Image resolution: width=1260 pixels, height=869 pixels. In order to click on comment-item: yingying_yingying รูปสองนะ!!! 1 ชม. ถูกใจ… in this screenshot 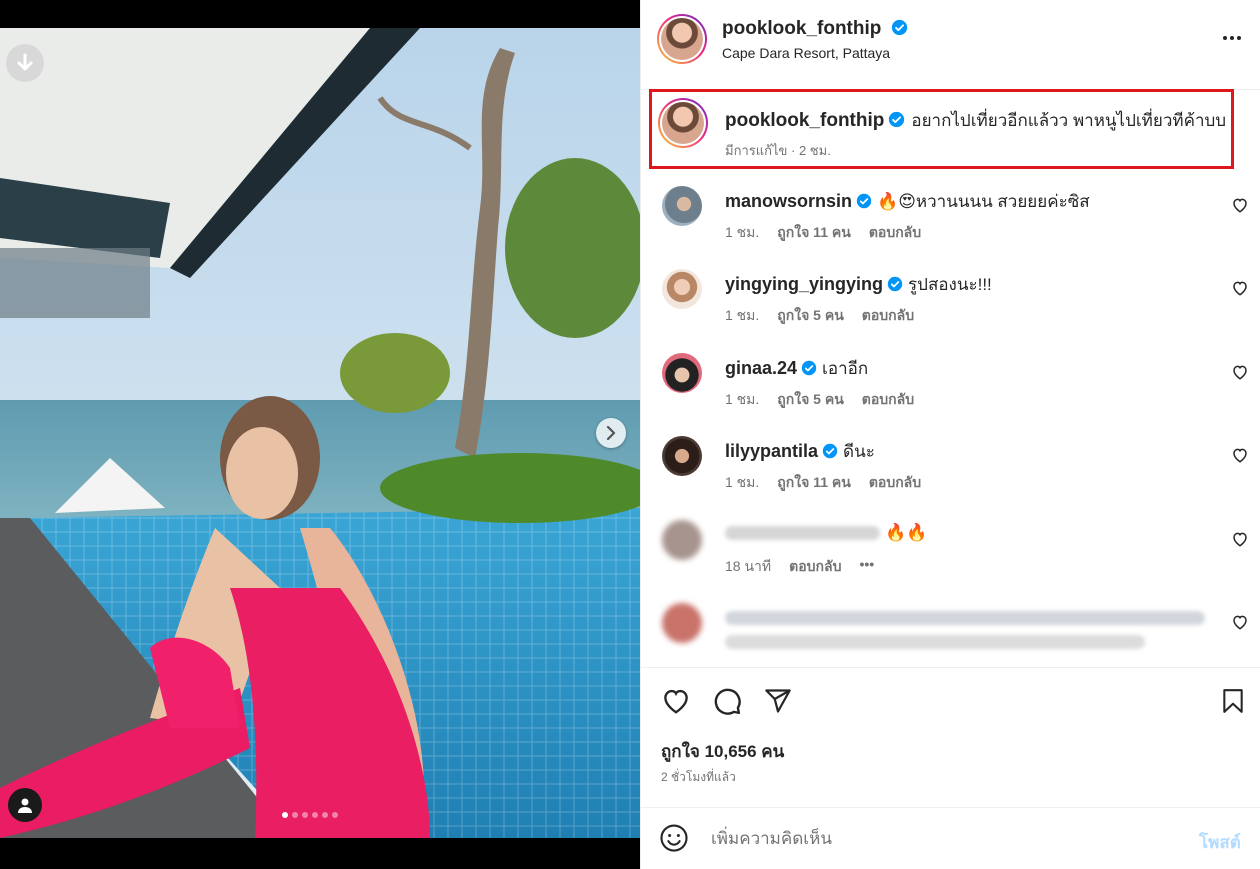, I will do `click(950, 303)`.